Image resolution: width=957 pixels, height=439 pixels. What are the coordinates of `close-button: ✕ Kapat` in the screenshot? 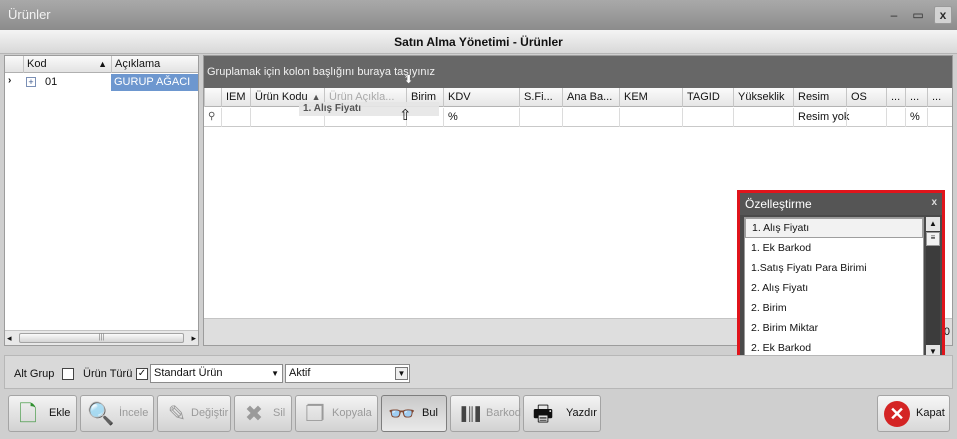 It's located at (913, 413).